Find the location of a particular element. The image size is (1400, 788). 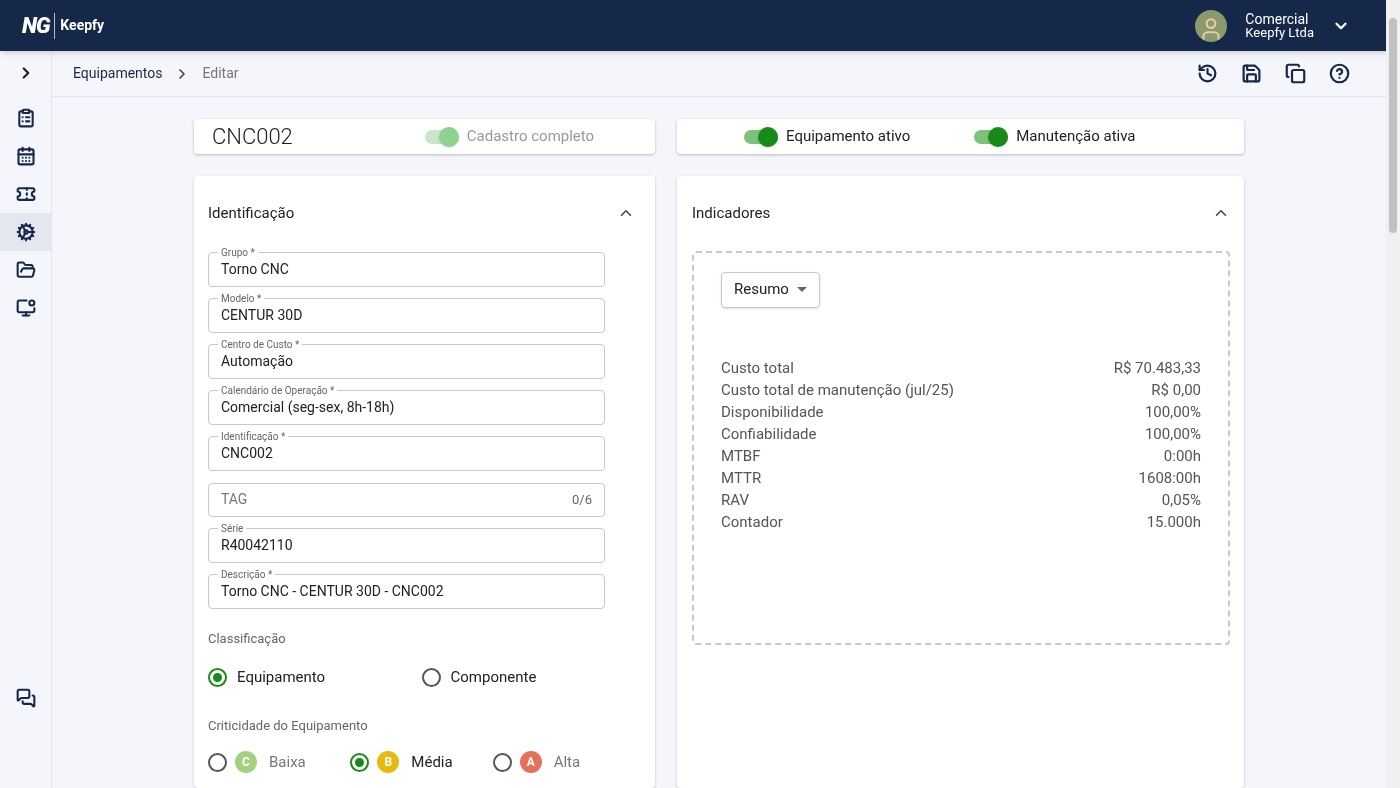

indicator-label: Contador is located at coordinates (752, 523).